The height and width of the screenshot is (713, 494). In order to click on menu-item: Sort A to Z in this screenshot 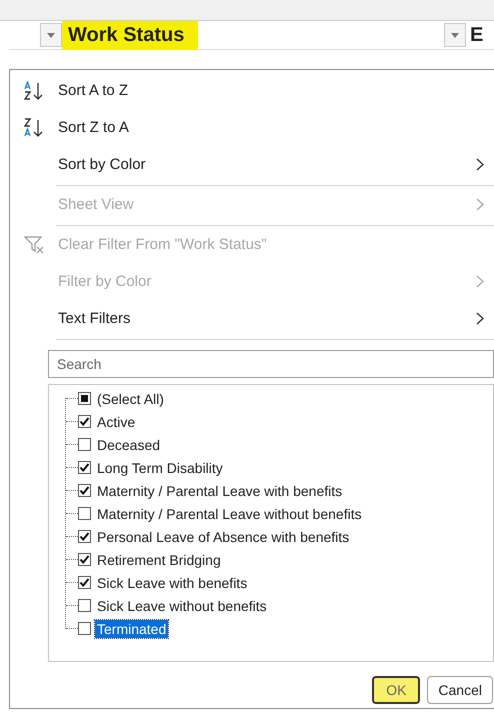, I will do `click(252, 90)`.